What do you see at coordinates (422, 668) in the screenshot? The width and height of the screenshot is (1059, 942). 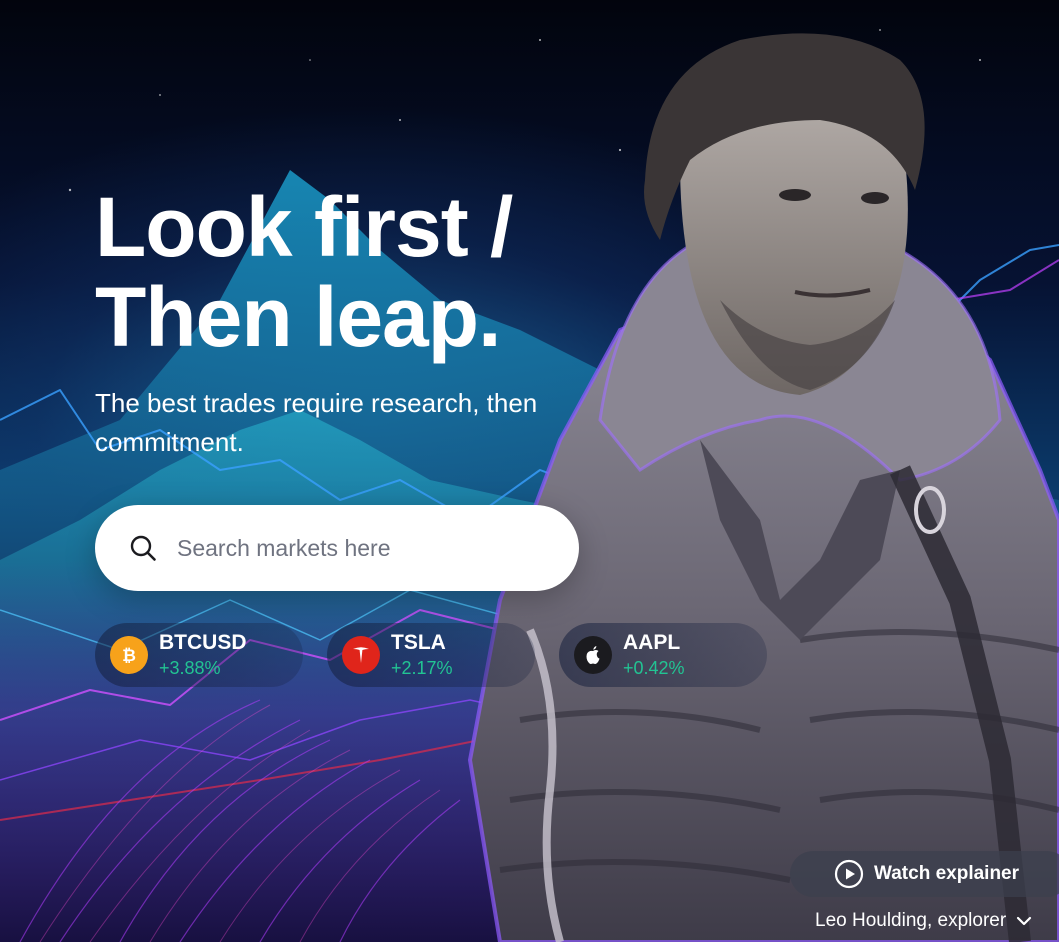 I see `ticker-change: +2.17%` at bounding box center [422, 668].